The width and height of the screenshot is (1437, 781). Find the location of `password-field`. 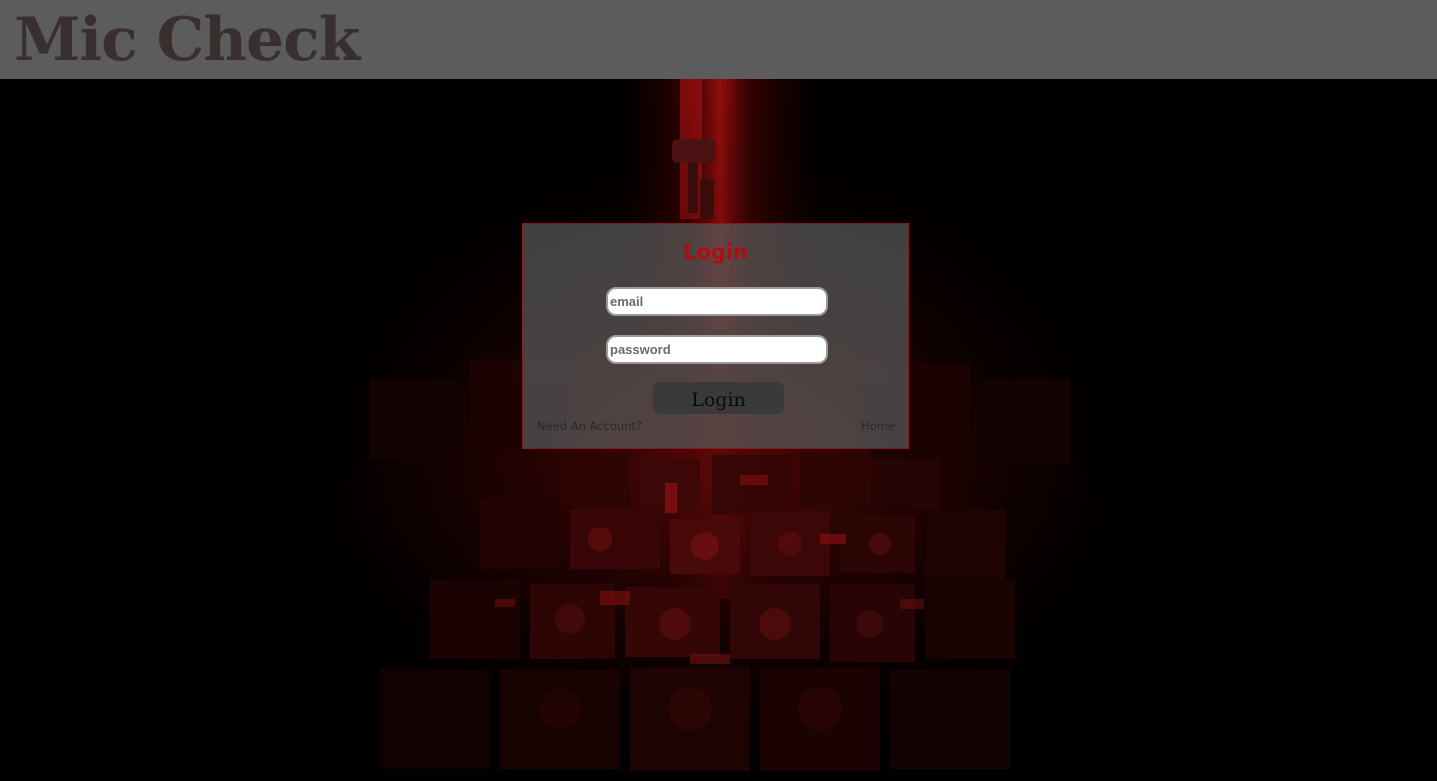

password-field is located at coordinates (717, 349).